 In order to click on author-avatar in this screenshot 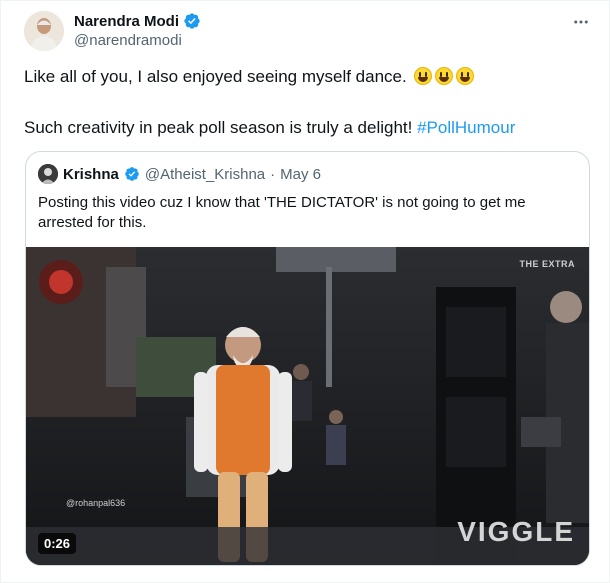, I will do `click(44, 31)`.